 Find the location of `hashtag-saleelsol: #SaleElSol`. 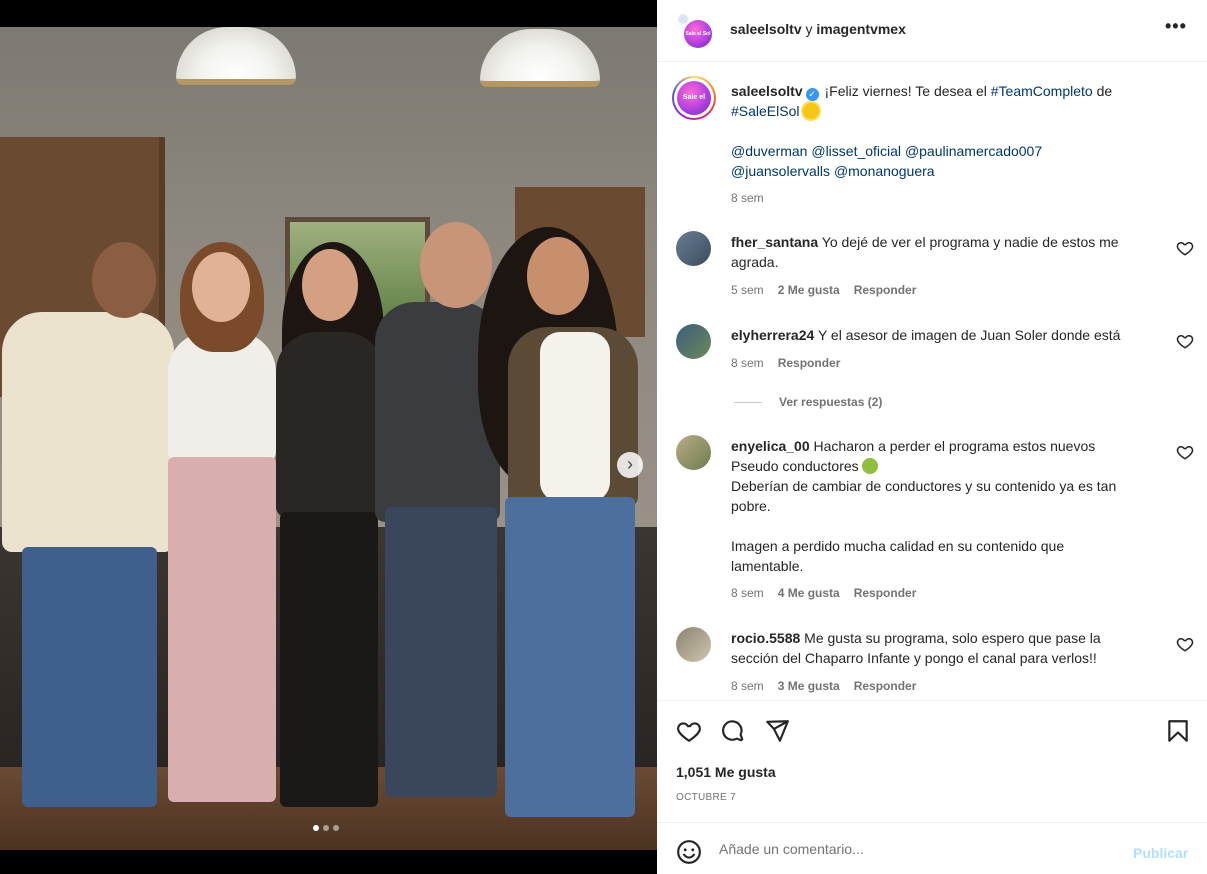

hashtag-saleelsol: #SaleElSol is located at coordinates (765, 111).